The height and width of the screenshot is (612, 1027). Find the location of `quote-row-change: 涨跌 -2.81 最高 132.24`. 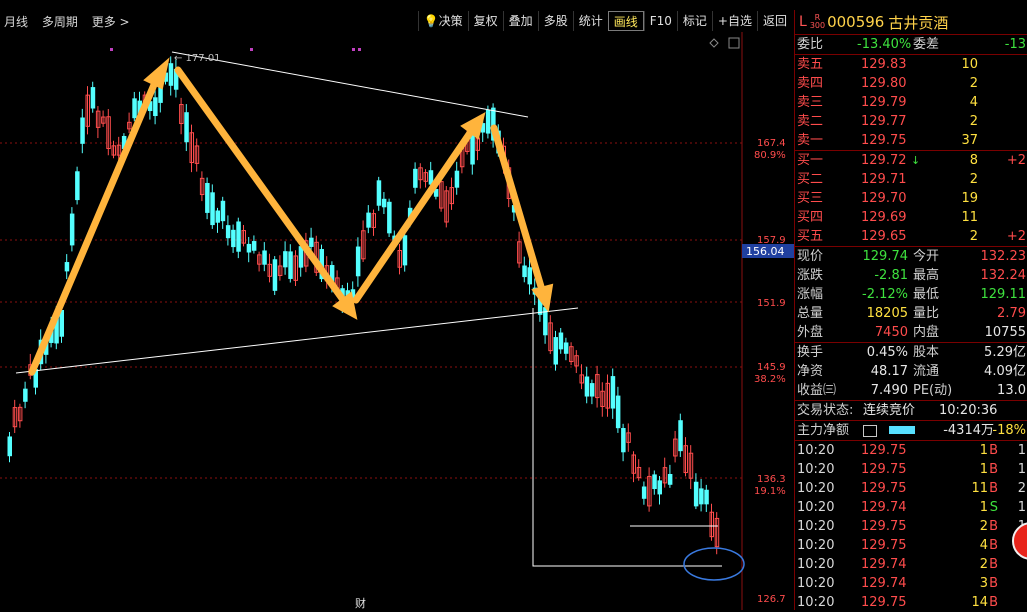

quote-row-change: 涨跌 -2.81 最高 132.24 is located at coordinates (911, 275).